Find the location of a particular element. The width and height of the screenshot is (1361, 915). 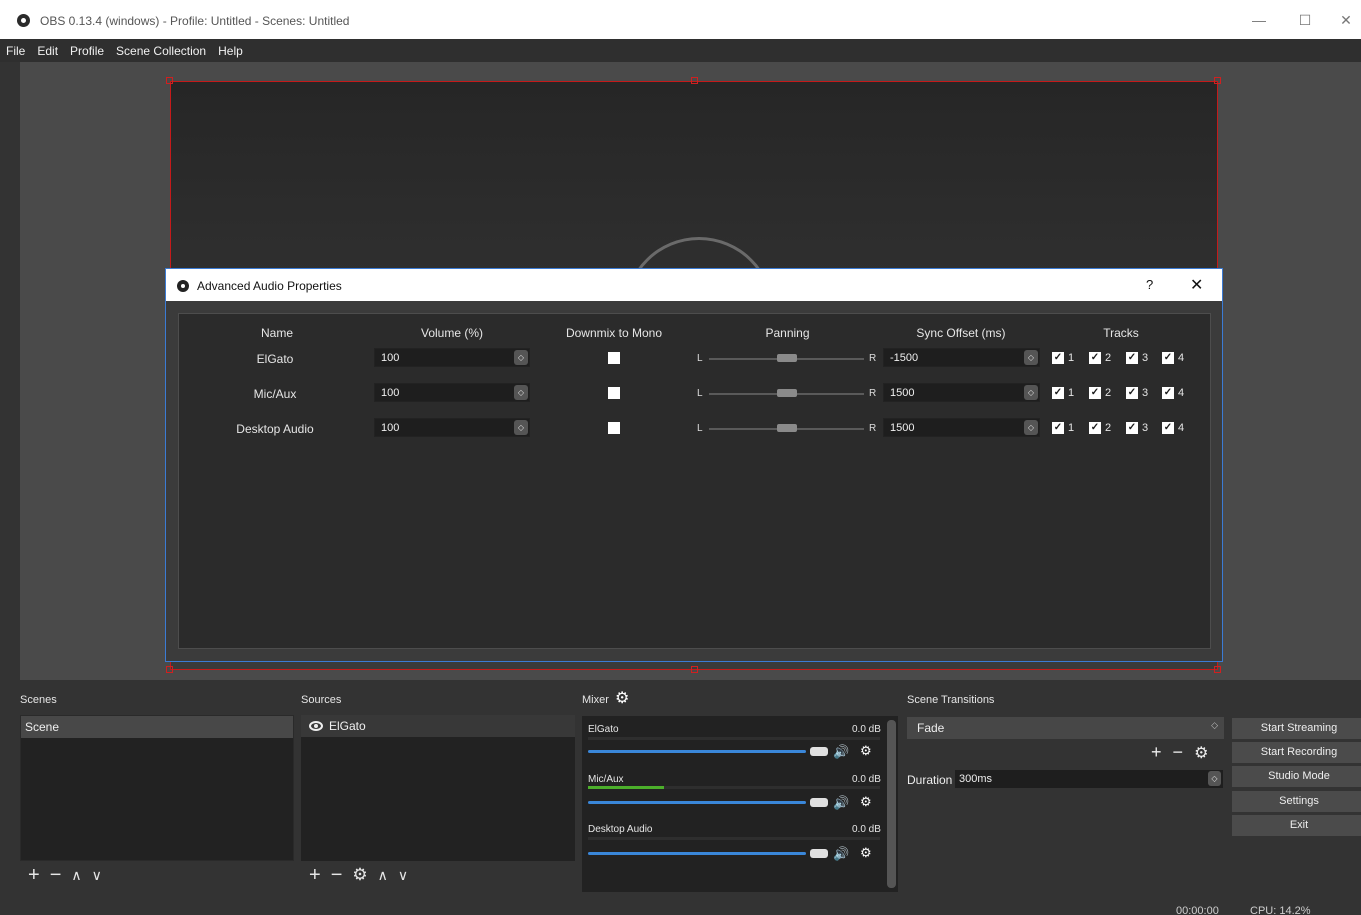

move-source-up-icon: ∧ is located at coordinates (383, 875).